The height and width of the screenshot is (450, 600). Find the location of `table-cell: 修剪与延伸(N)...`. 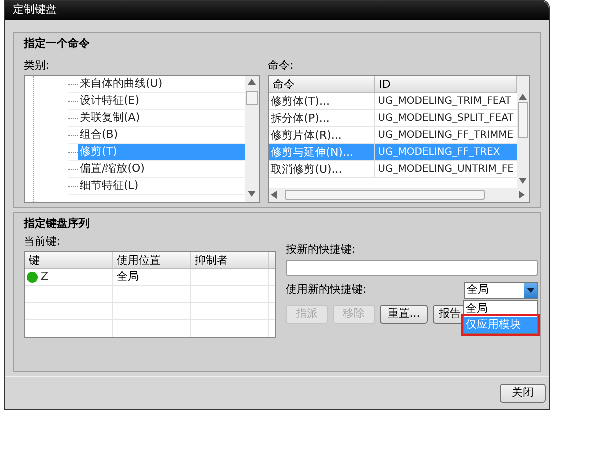

table-cell: 修剪与延伸(N)... is located at coordinates (322, 152).